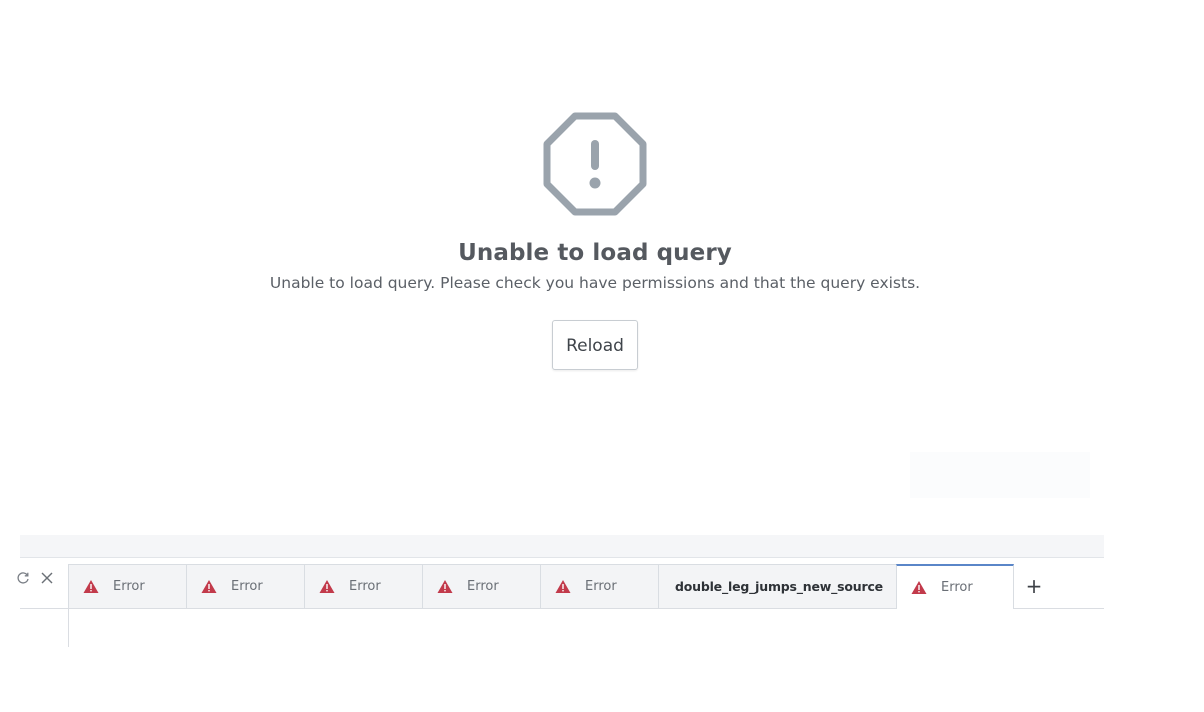  I want to click on tab-error-active: Error, so click(955, 586).